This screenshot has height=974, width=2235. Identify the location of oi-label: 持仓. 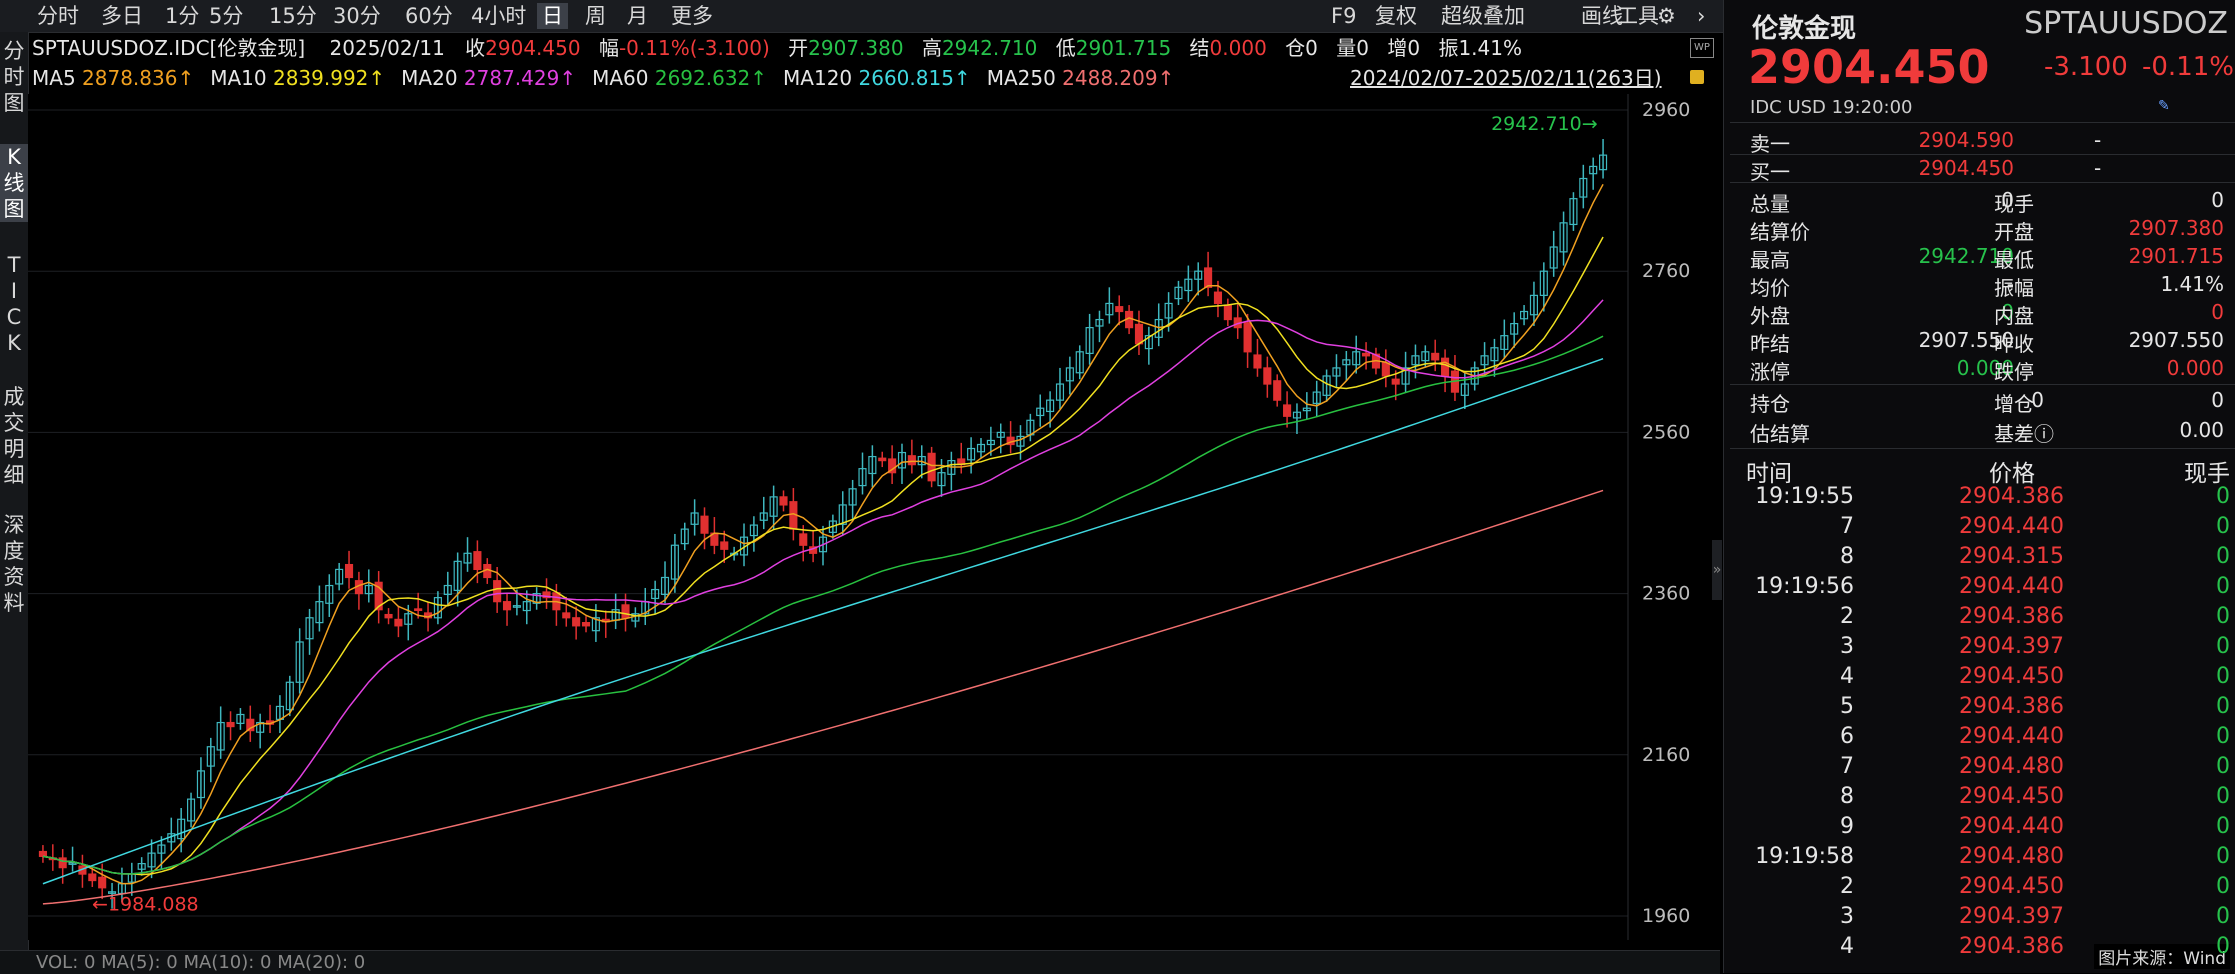
(1770, 404).